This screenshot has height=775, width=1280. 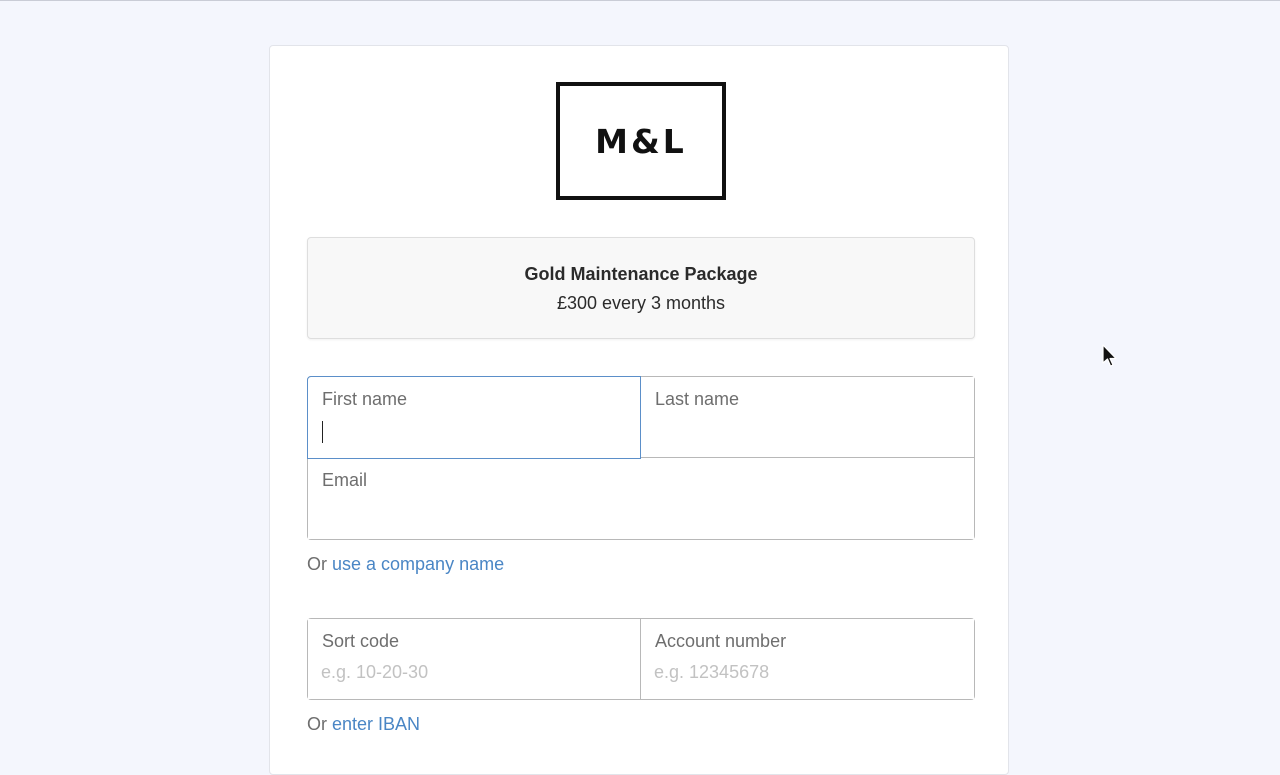 What do you see at coordinates (322, 432) in the screenshot?
I see `text-caret` at bounding box center [322, 432].